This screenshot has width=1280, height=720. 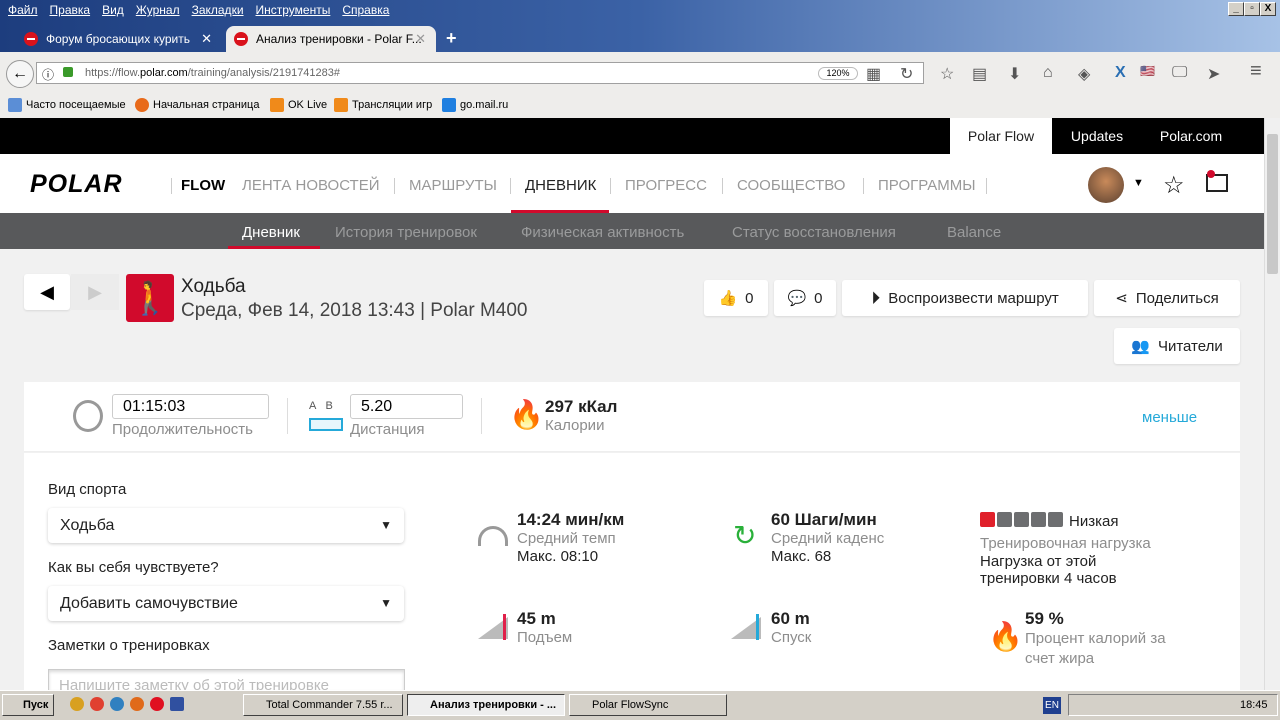 I want to click on close-window-button: X, so click(x=1268, y=9).